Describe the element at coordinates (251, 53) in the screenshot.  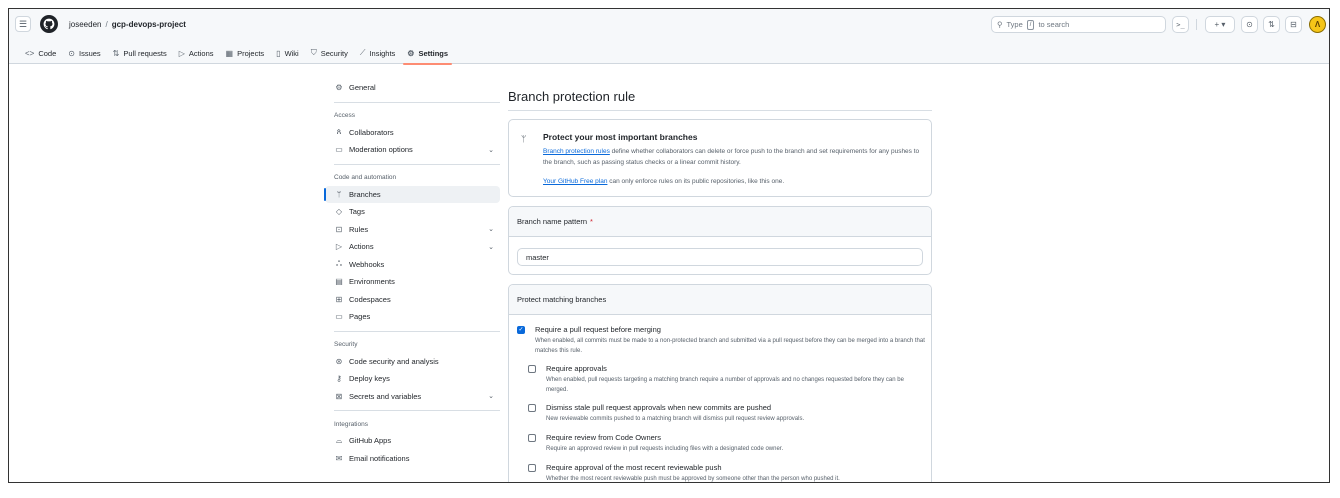
I see `tab-label: Projects` at that location.